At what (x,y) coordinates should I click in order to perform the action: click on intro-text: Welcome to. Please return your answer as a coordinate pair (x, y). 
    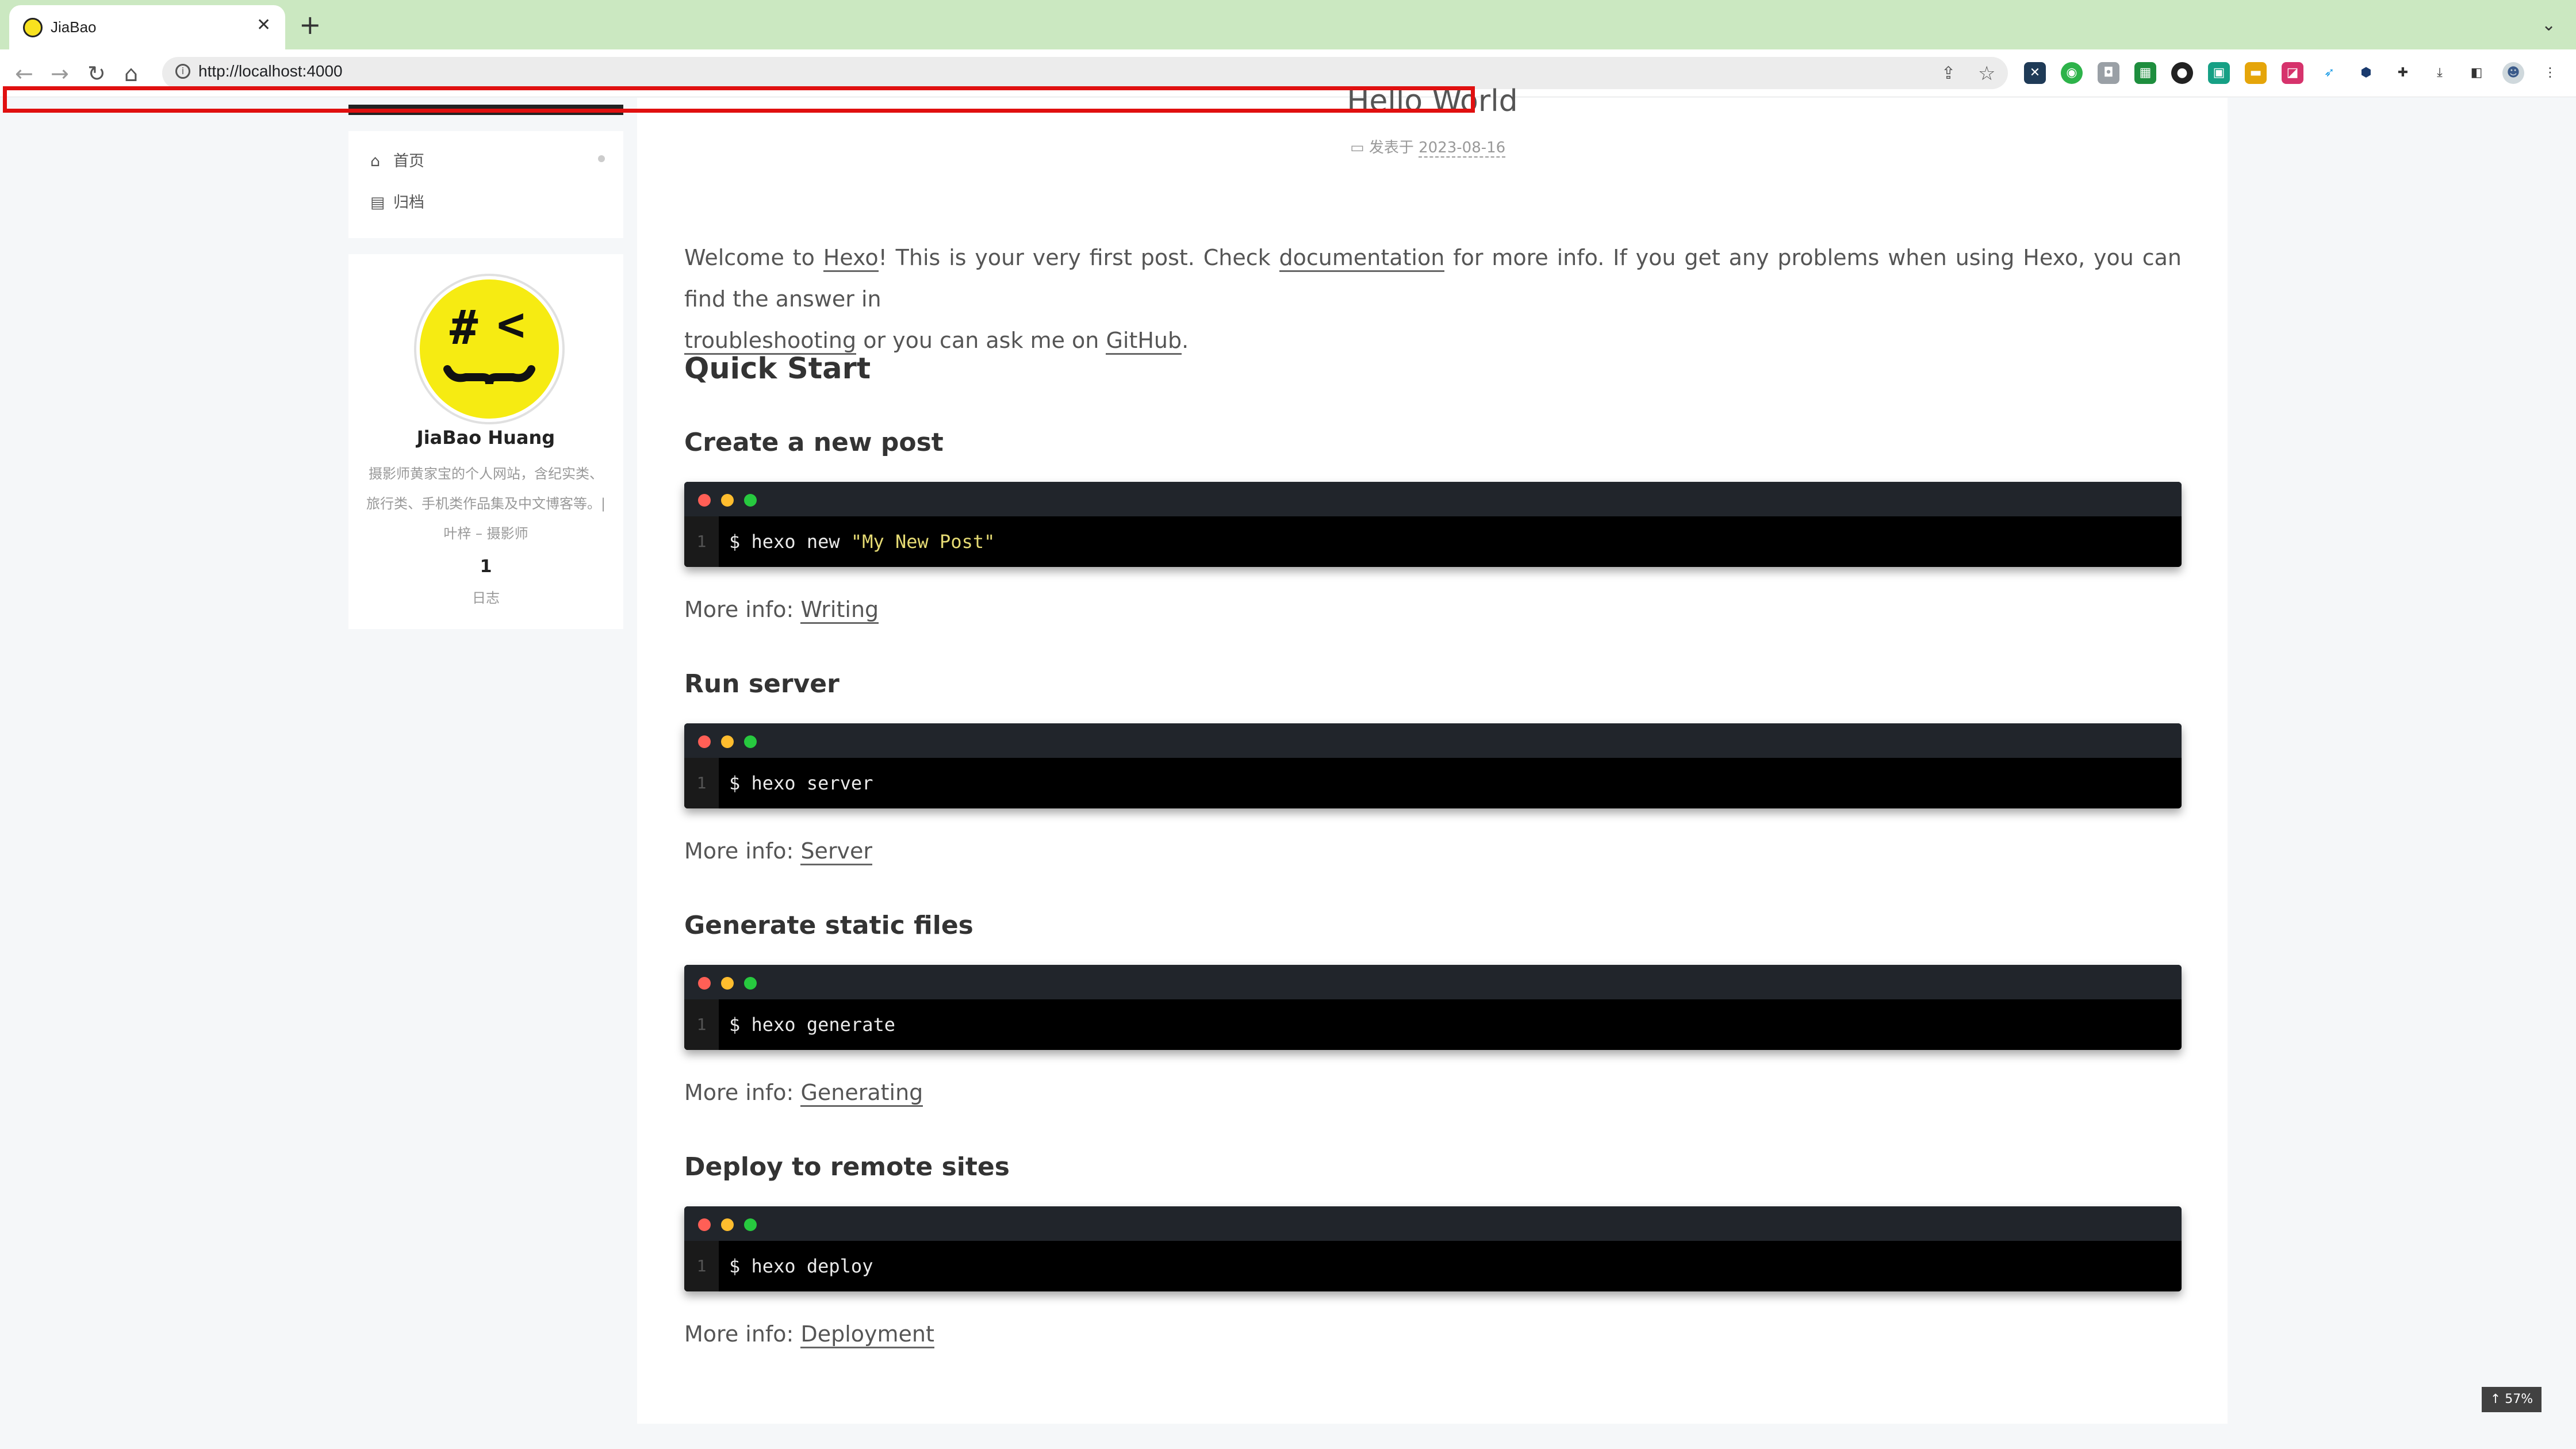
    Looking at the image, I should click on (753, 257).